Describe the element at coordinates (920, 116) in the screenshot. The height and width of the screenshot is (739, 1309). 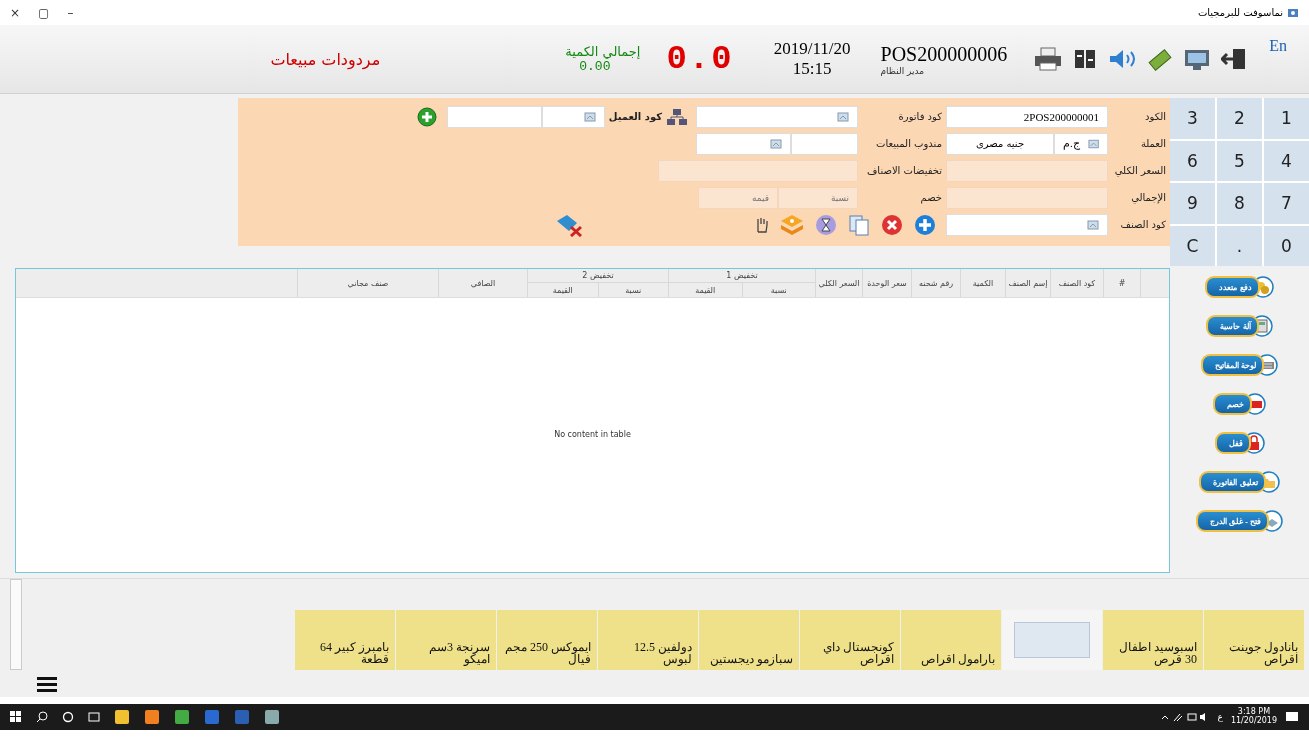
I see `field-label: كود فاتورة` at that location.